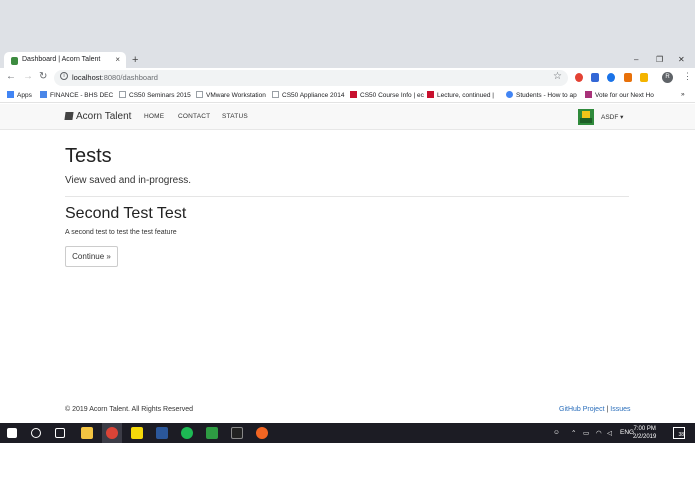 This screenshot has height=494, width=695. I want to click on footer-links: GitHub Project | Issues, so click(595, 409).